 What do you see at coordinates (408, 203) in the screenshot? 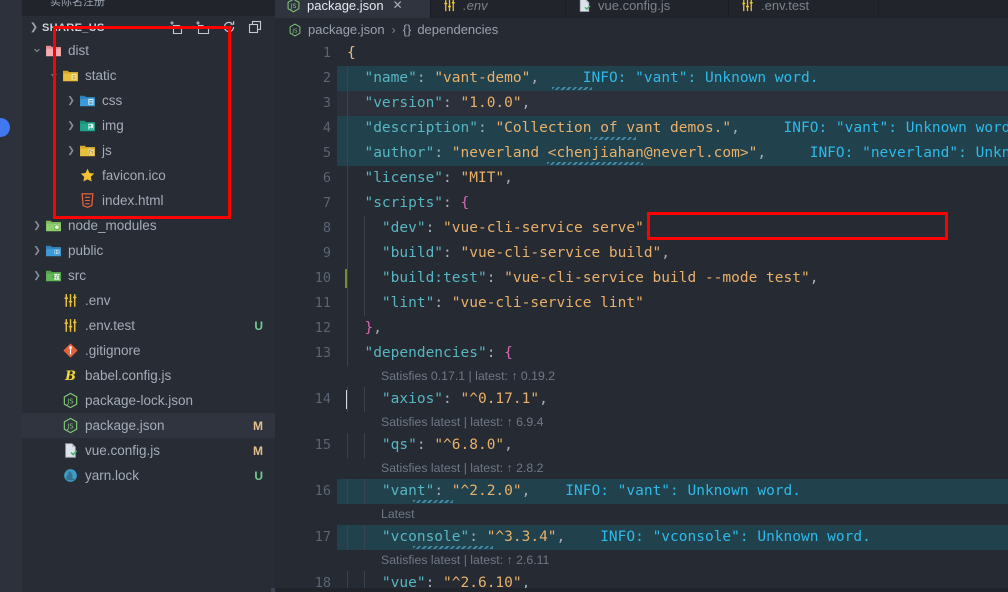
I see `code-line-text: "scripts": {` at bounding box center [408, 203].